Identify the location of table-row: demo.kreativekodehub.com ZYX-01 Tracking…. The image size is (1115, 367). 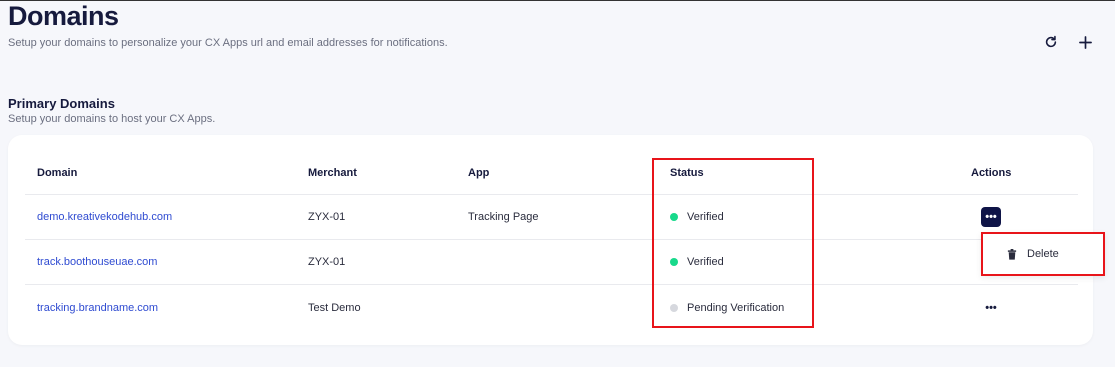
(551, 217).